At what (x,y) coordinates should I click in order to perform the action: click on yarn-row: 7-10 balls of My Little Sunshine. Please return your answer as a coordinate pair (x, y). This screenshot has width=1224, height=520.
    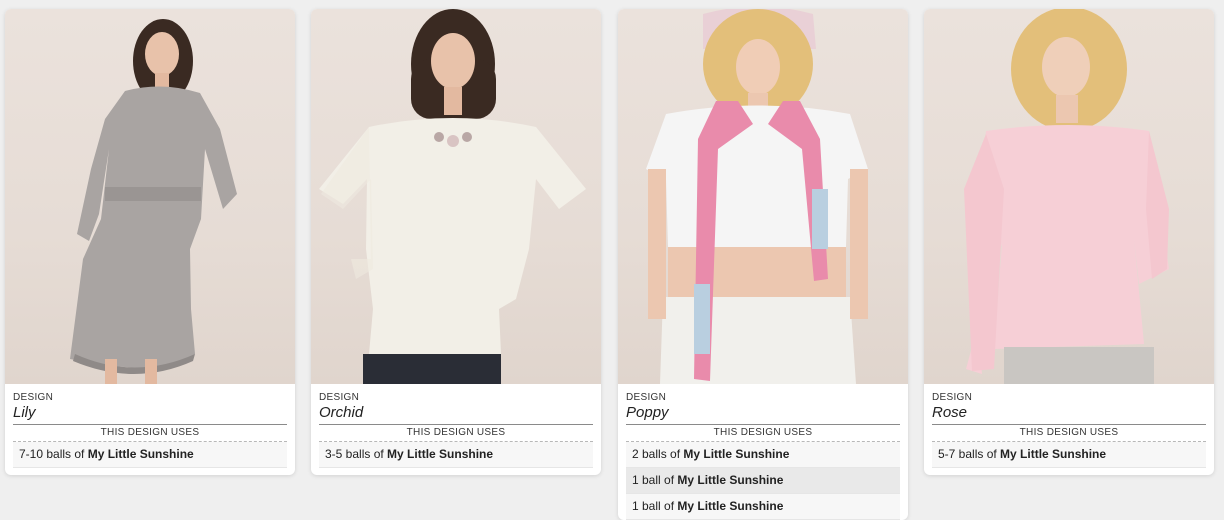
    Looking at the image, I should click on (150, 455).